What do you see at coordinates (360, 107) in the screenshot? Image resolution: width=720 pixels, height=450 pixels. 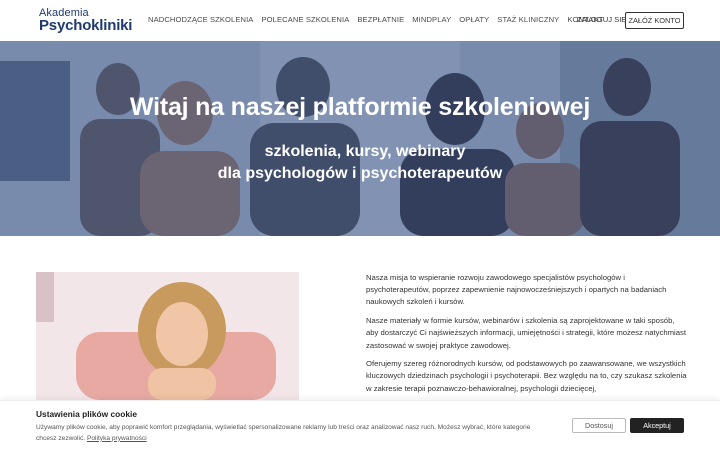 I see `hero-title: Witaj na naszej platformie szkoleniowej` at bounding box center [360, 107].